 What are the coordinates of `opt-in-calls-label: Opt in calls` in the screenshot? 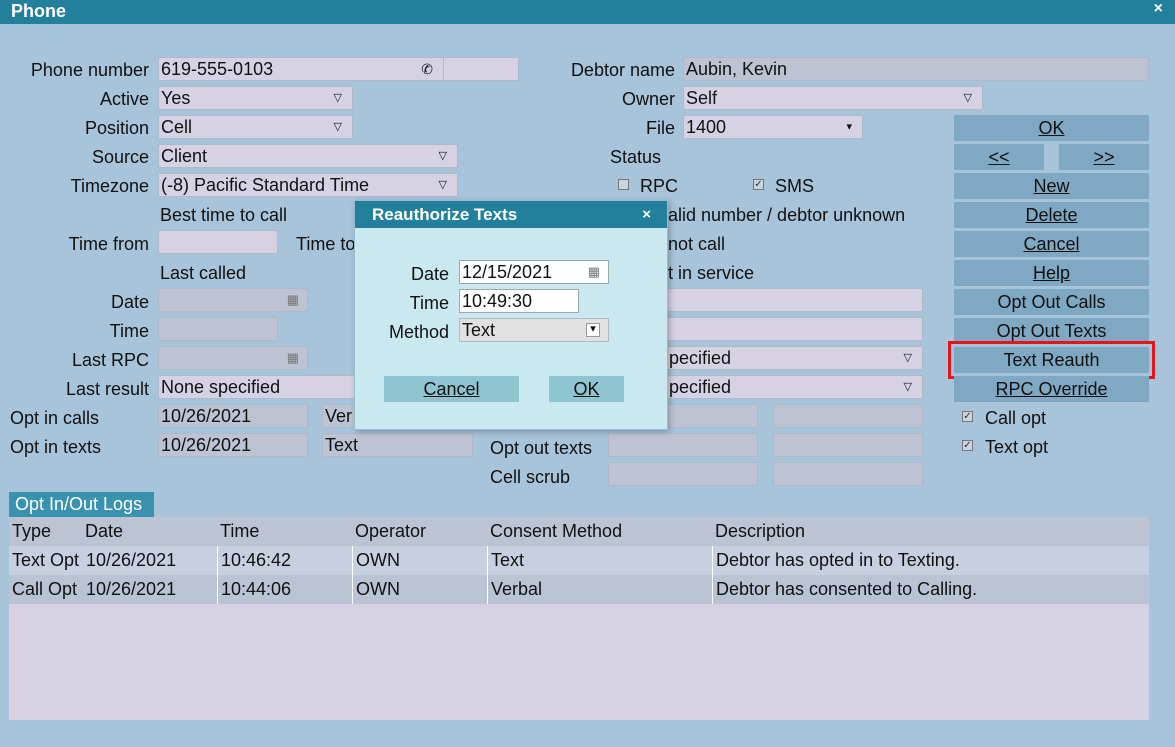 It's located at (55, 418).